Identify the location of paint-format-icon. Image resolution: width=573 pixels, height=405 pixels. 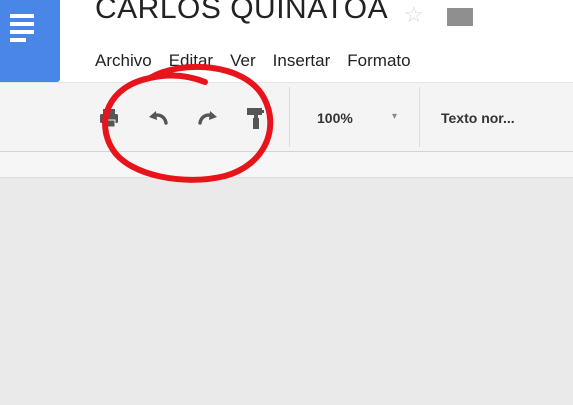
(255, 118).